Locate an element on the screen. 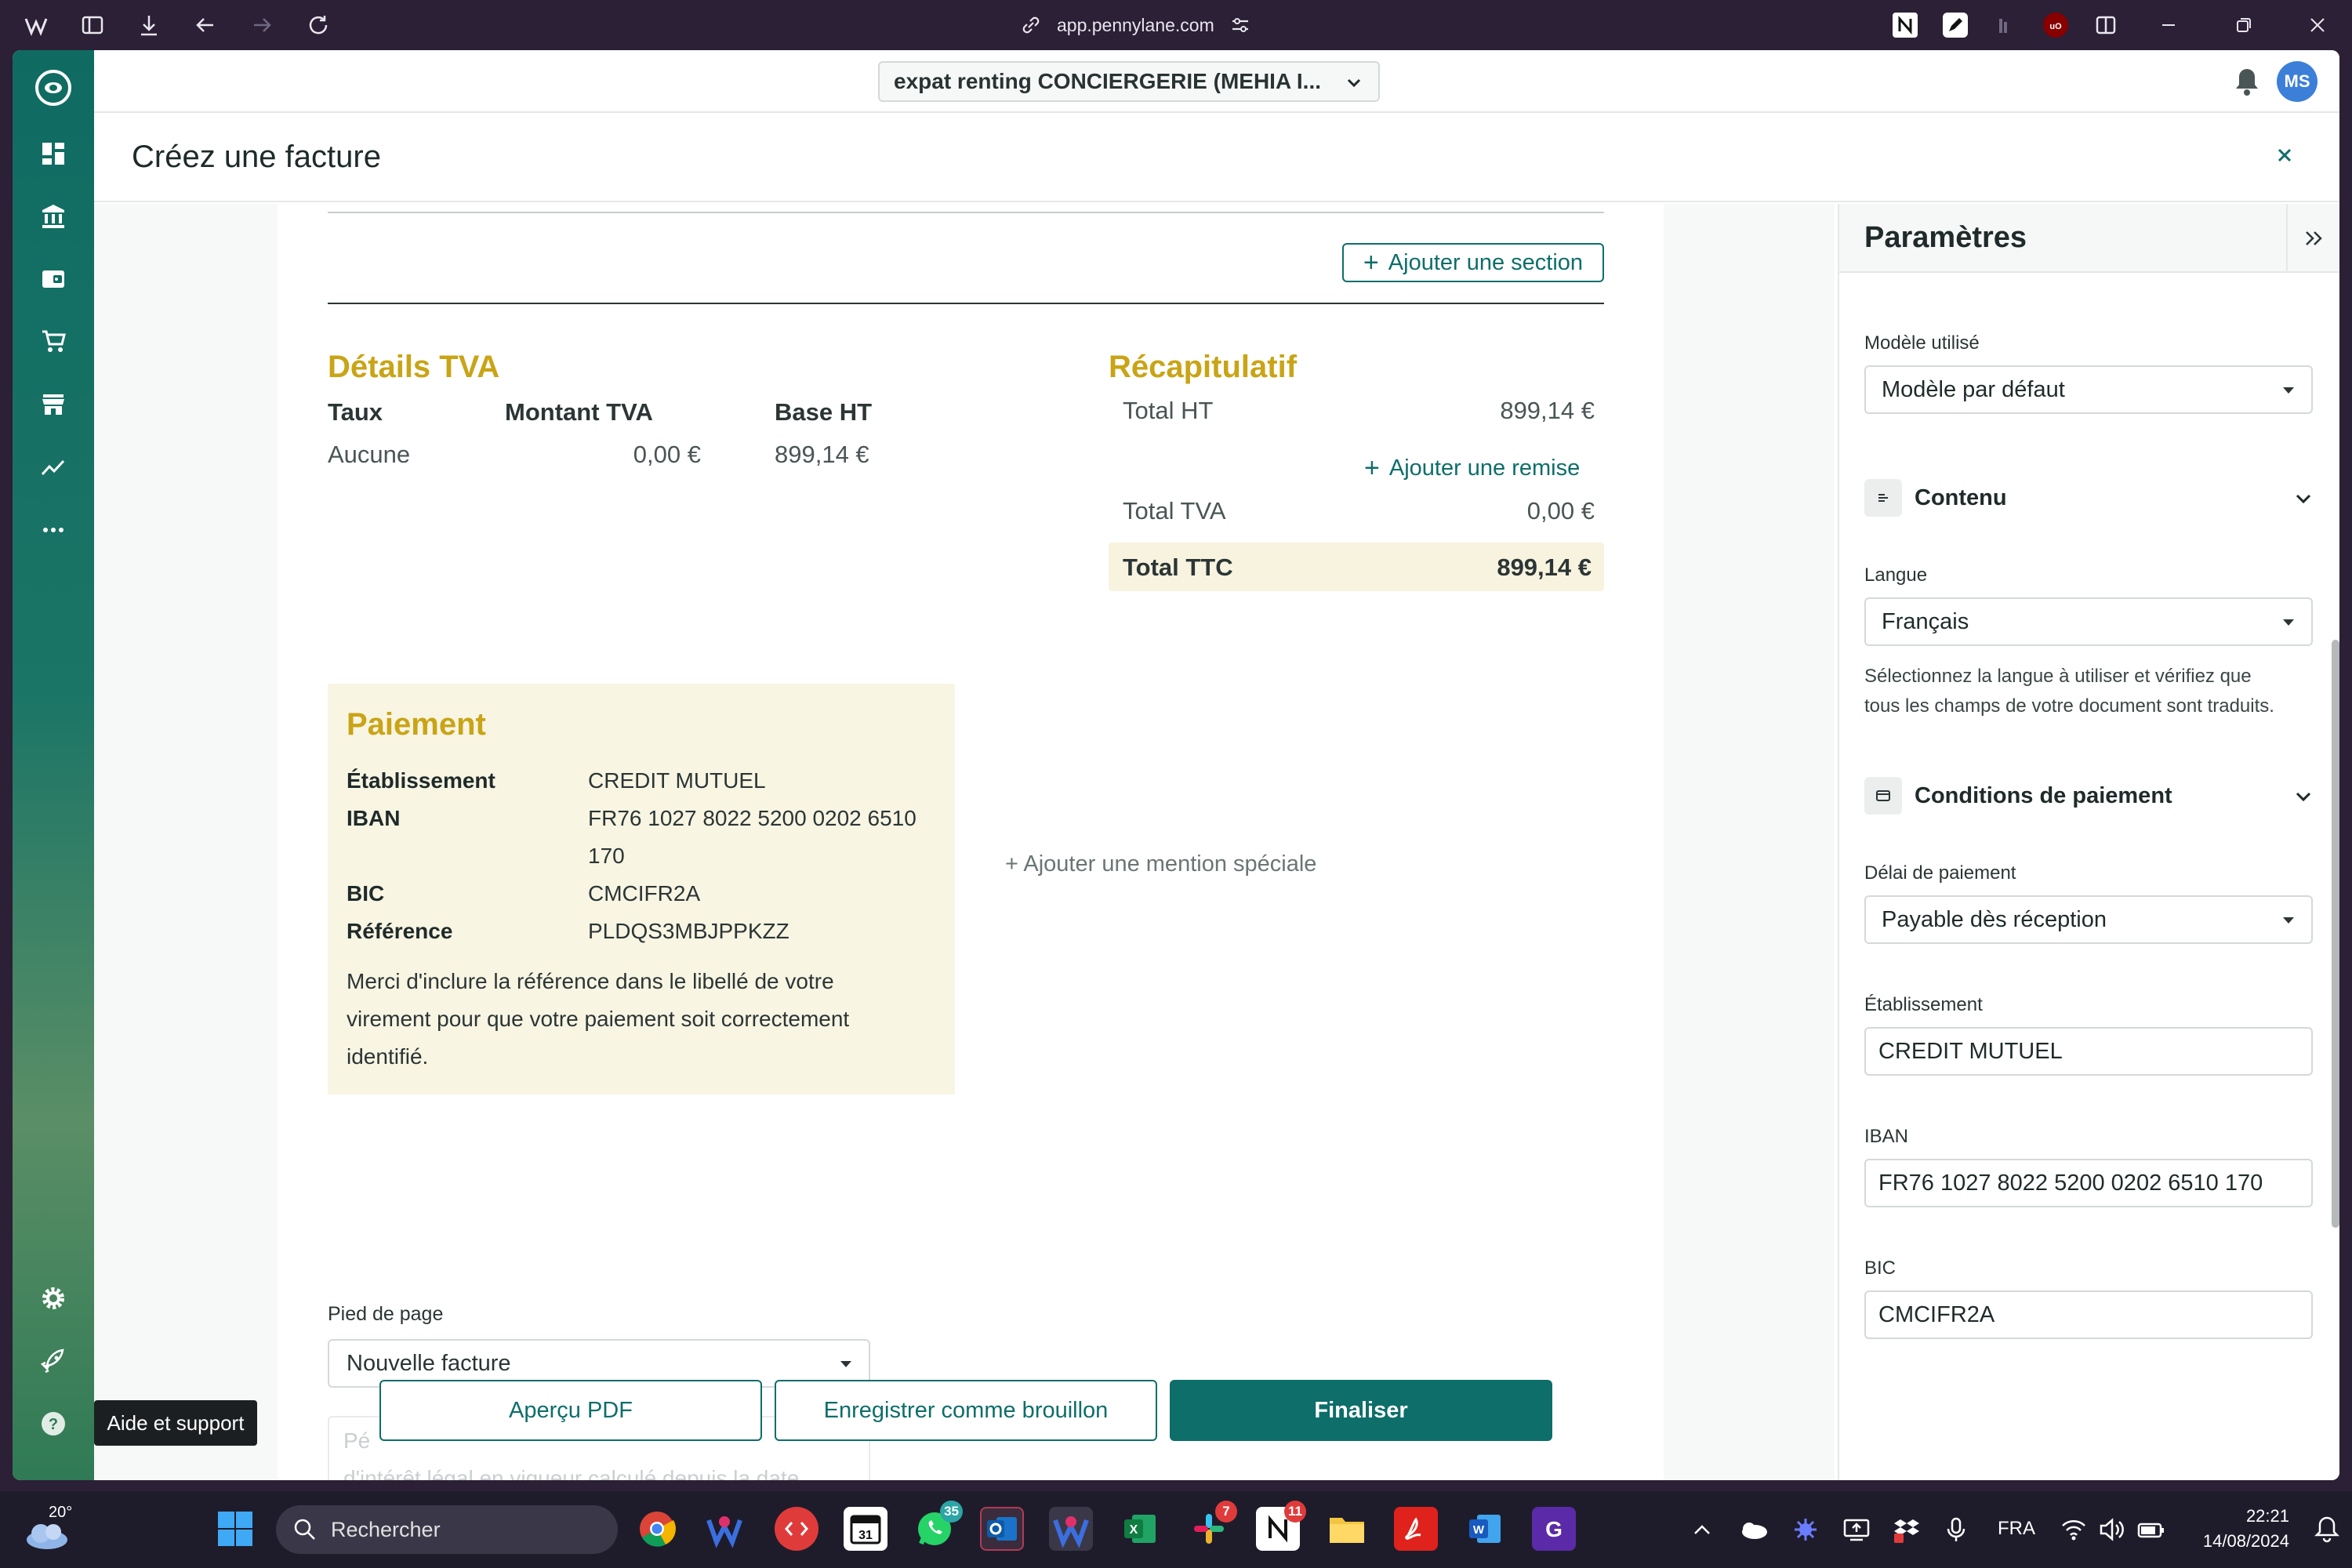 This screenshot has height=1568, width=2352. wave-browser-app-icon is located at coordinates (724, 1529).